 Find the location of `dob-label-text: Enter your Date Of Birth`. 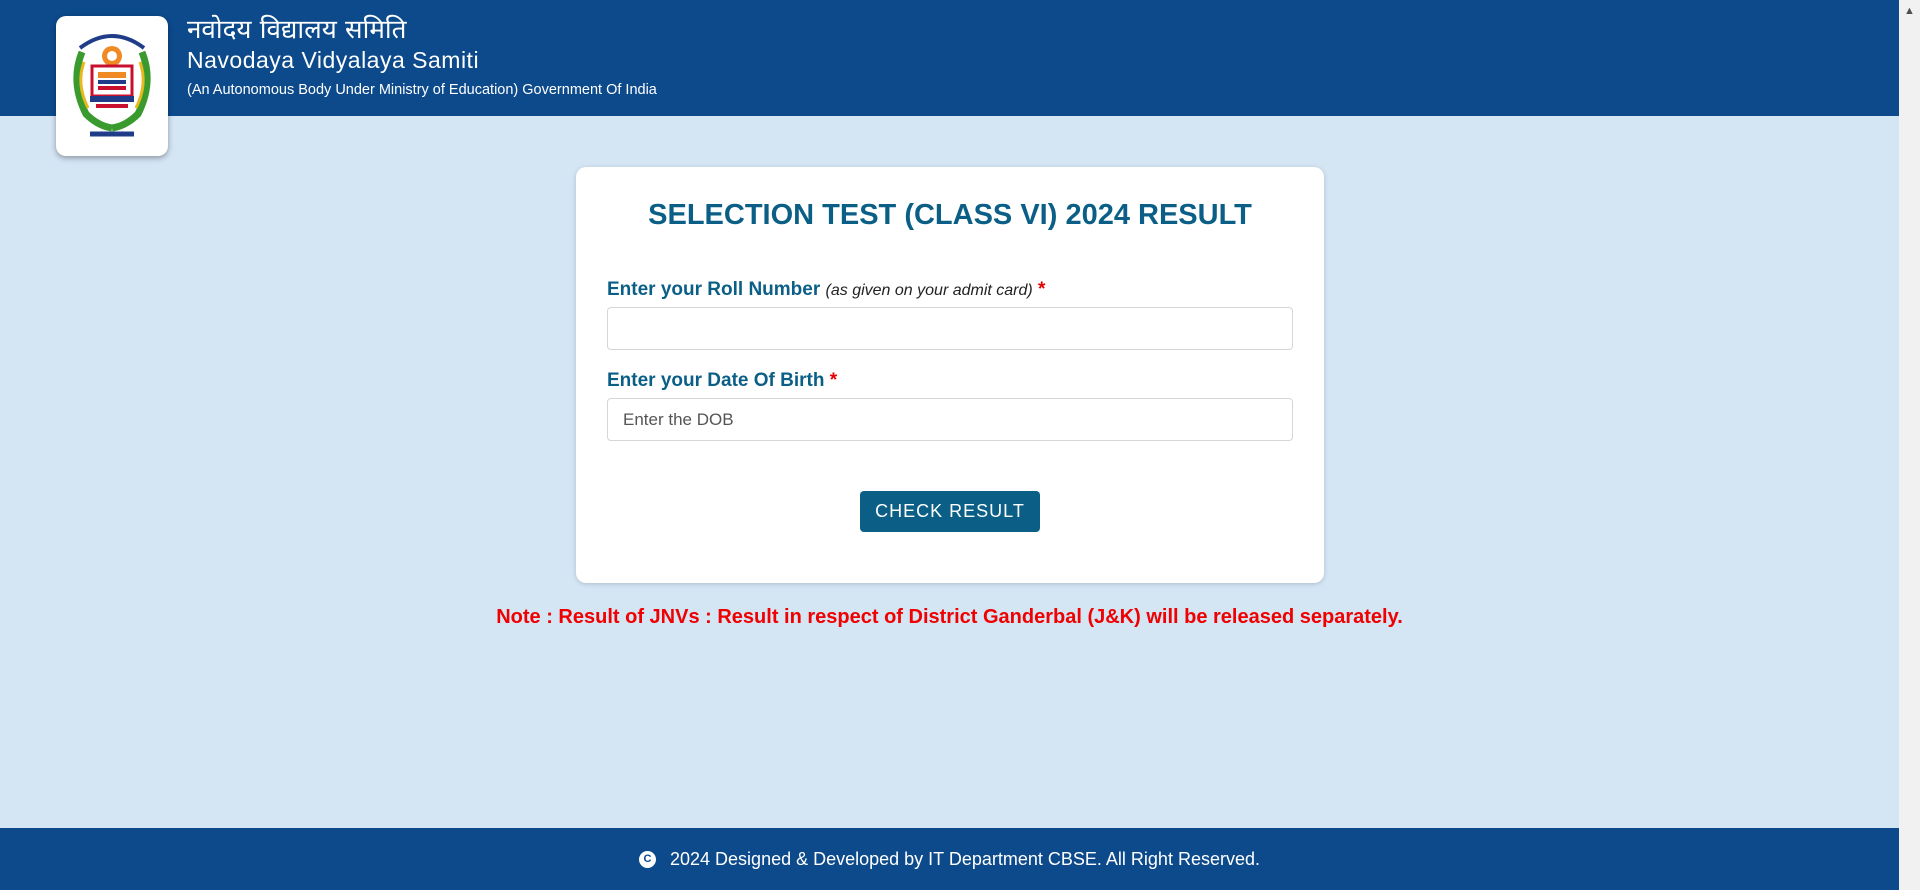

dob-label-text: Enter your Date Of Birth is located at coordinates (716, 380).